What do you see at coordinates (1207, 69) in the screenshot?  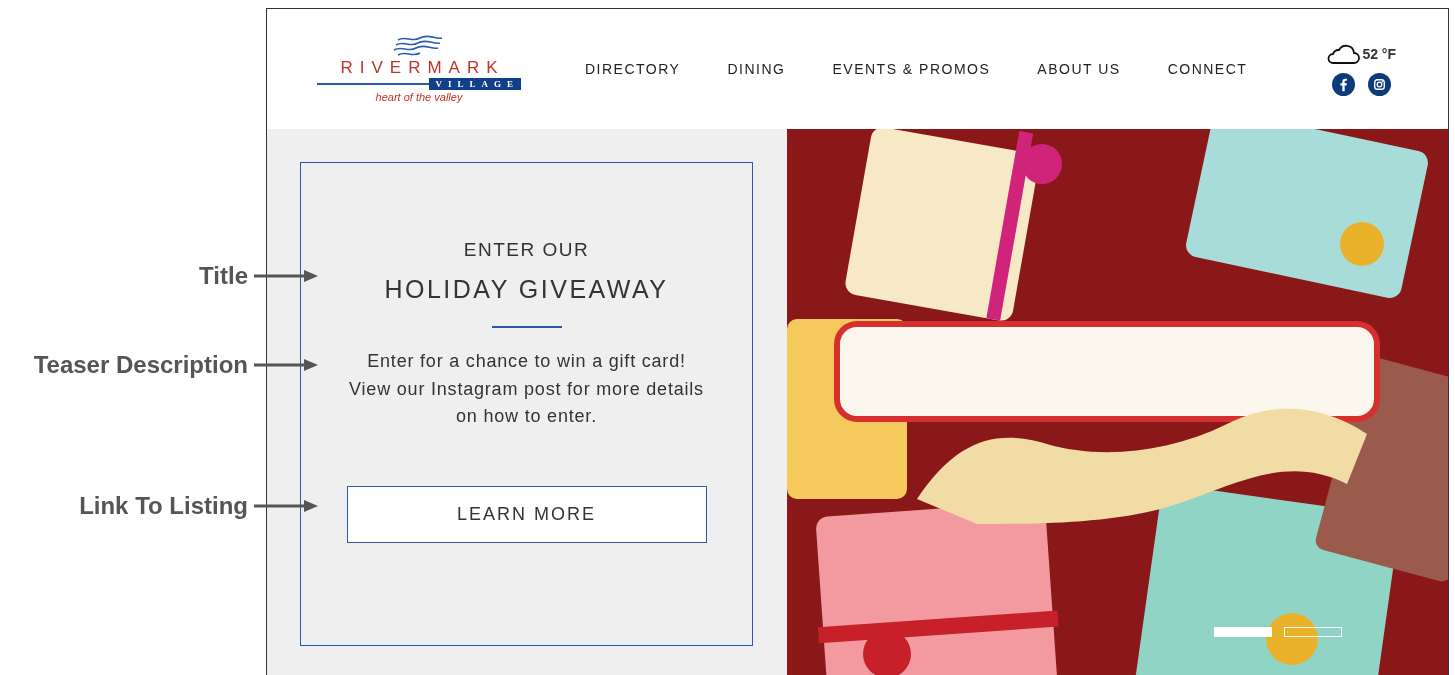 I see `nav-link: CONNECT` at bounding box center [1207, 69].